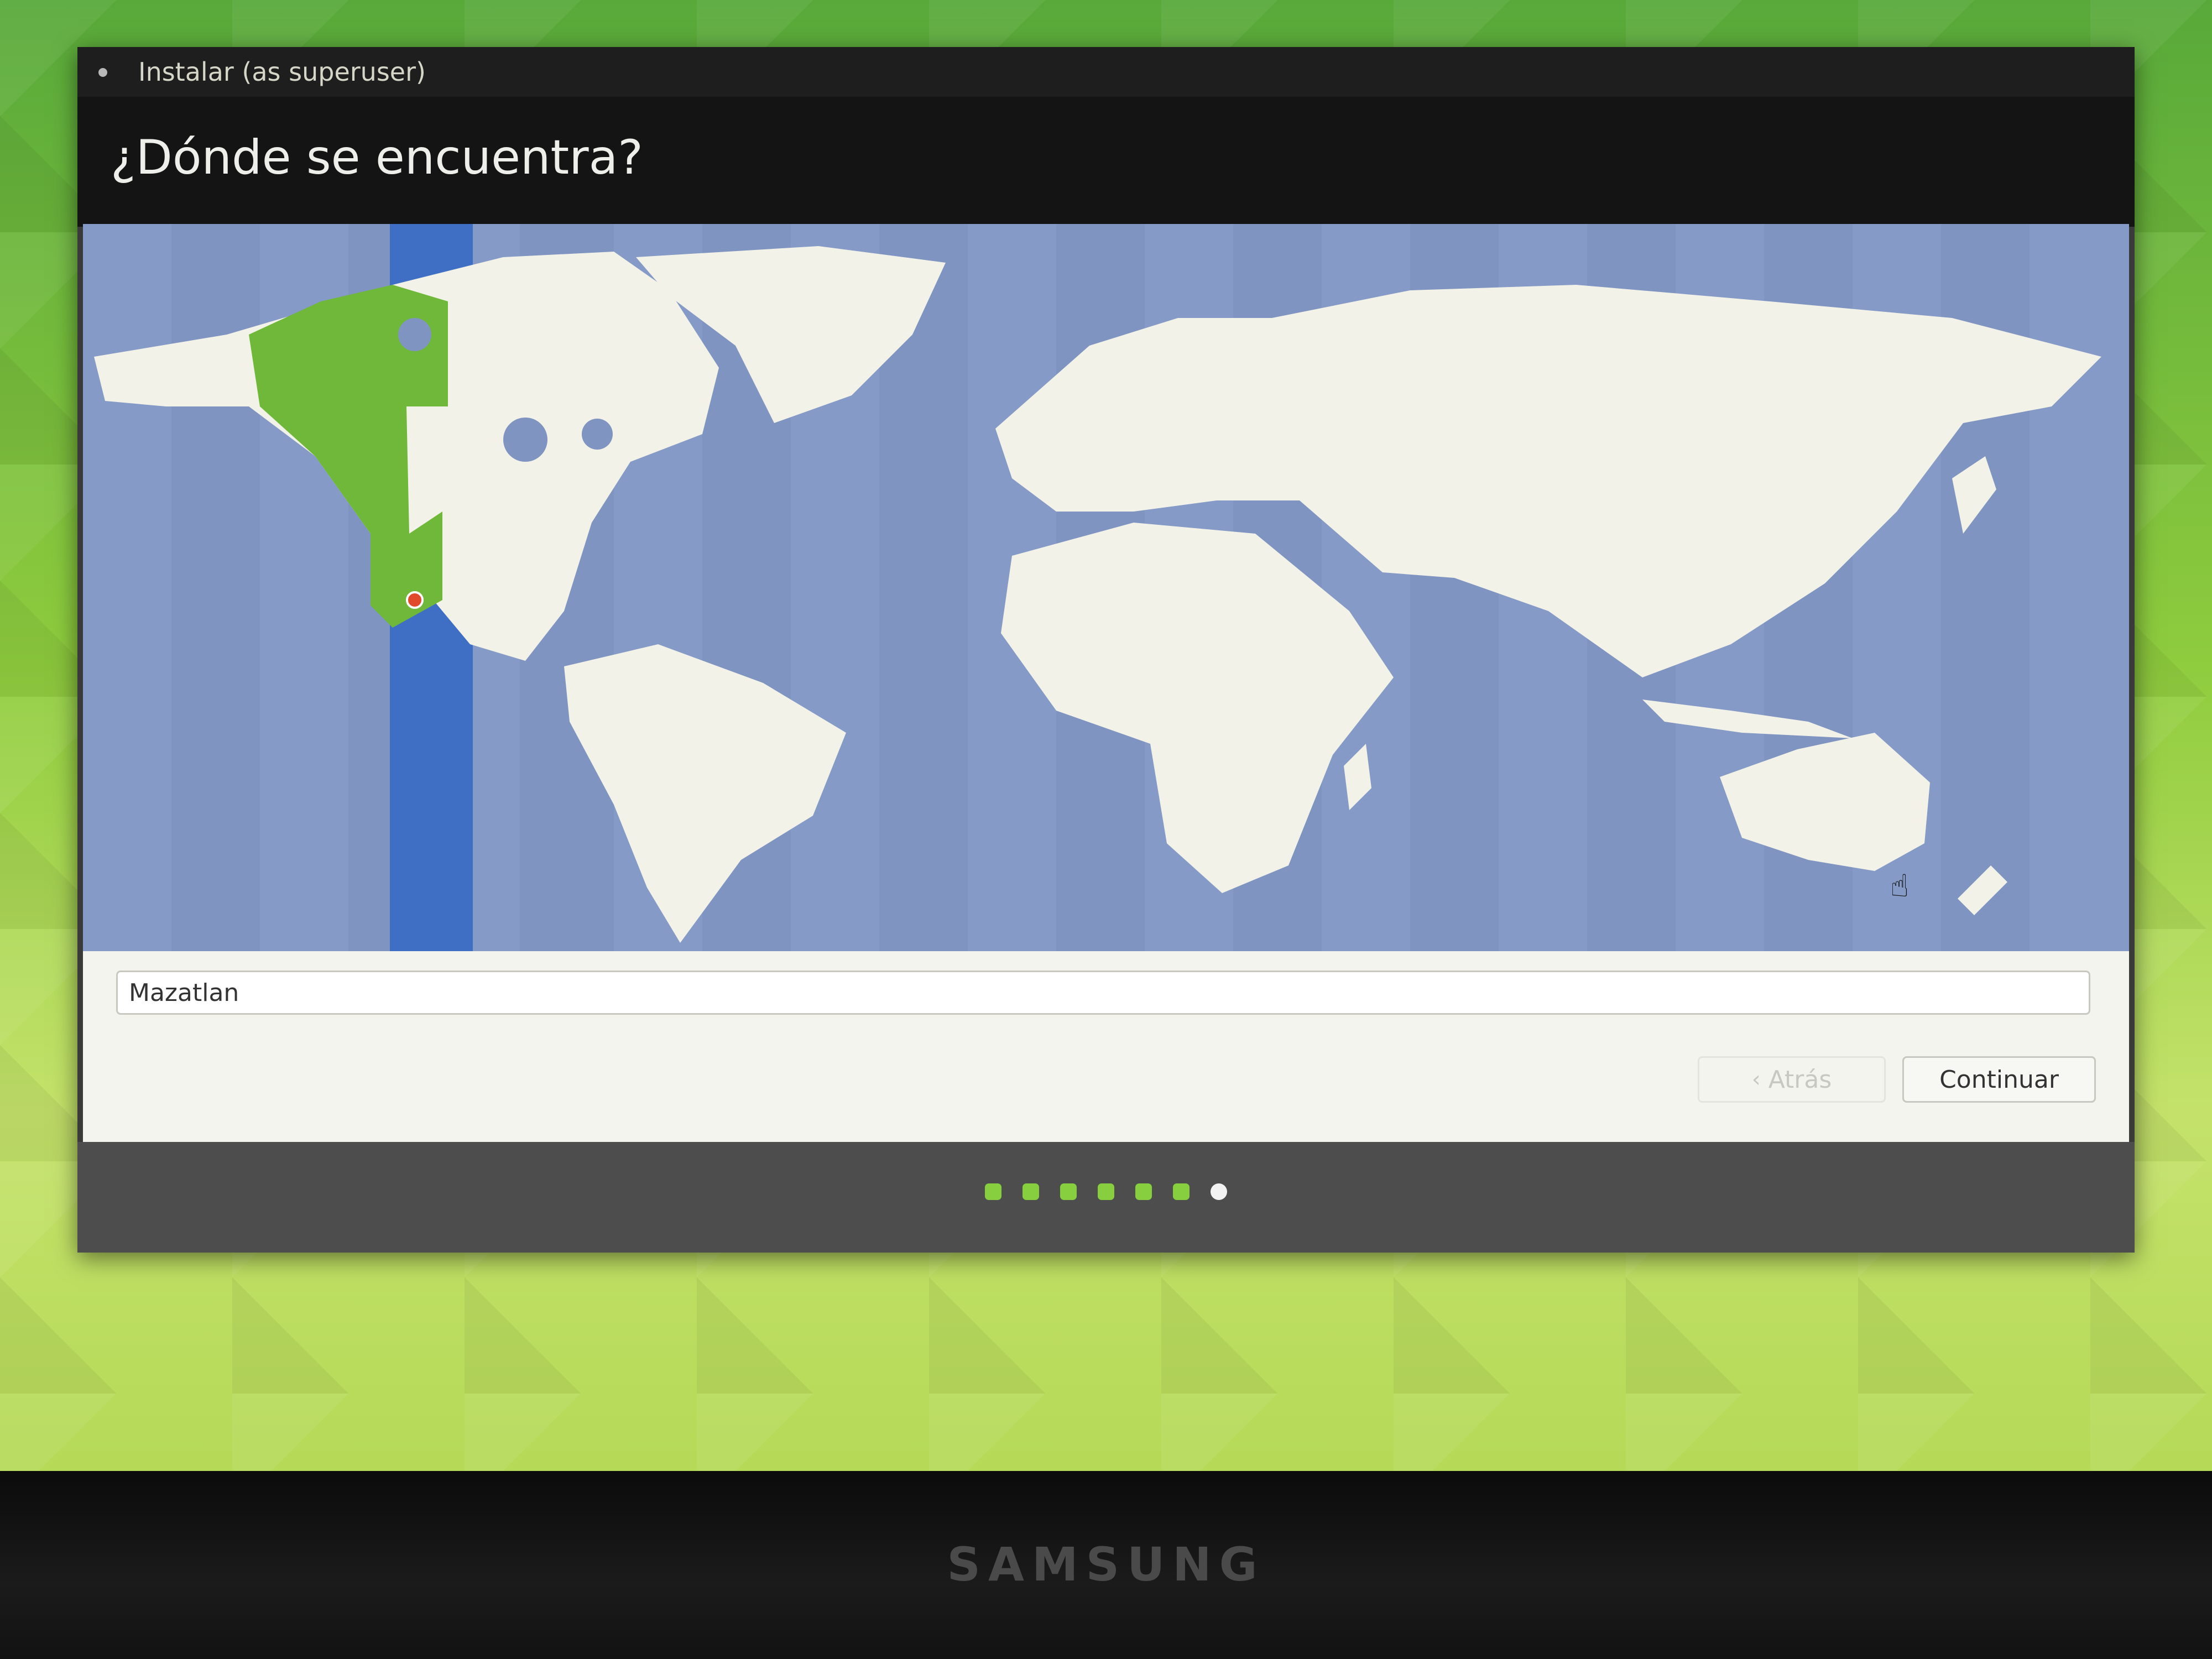 This screenshot has width=2212, height=1659. Describe the element at coordinates (1756, 1080) in the screenshot. I see `chevron-left-icon: ‹` at that location.